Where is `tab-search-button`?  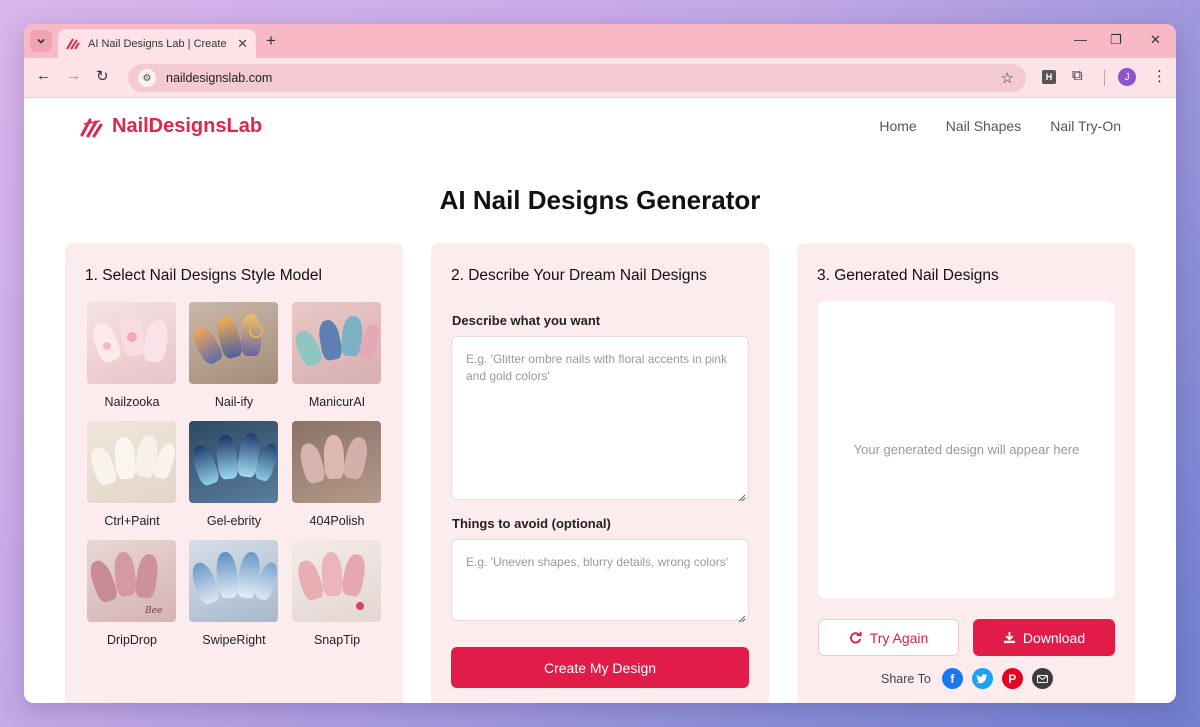 tab-search-button is located at coordinates (41, 41).